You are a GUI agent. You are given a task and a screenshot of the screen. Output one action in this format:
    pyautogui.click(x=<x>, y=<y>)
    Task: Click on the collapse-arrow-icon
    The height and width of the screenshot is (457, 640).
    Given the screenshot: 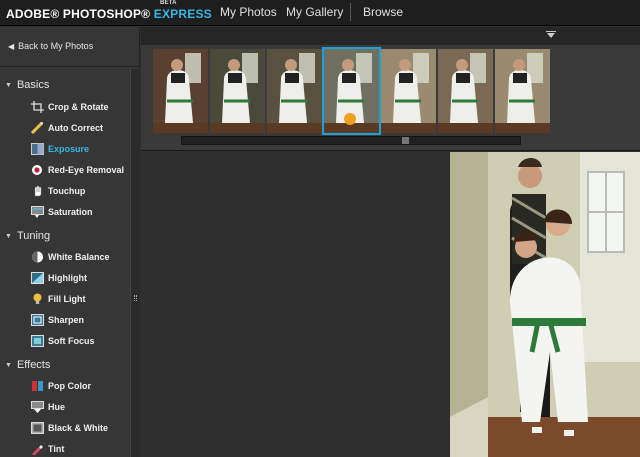 What is the action you would take?
    pyautogui.click(x=551, y=35)
    